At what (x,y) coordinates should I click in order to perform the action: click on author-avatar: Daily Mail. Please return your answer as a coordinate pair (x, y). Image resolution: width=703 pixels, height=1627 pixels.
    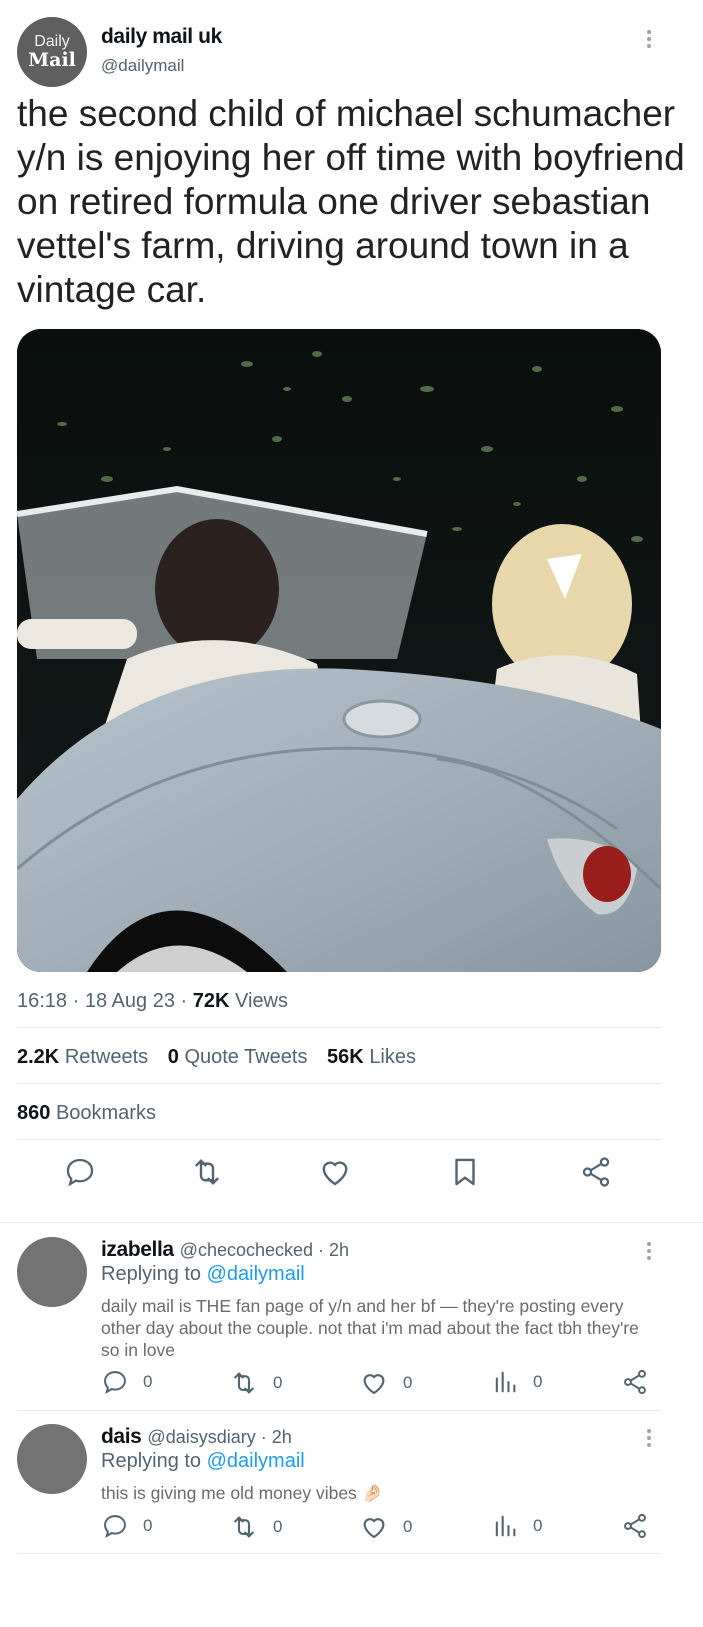
    Looking at the image, I should click on (52, 52).